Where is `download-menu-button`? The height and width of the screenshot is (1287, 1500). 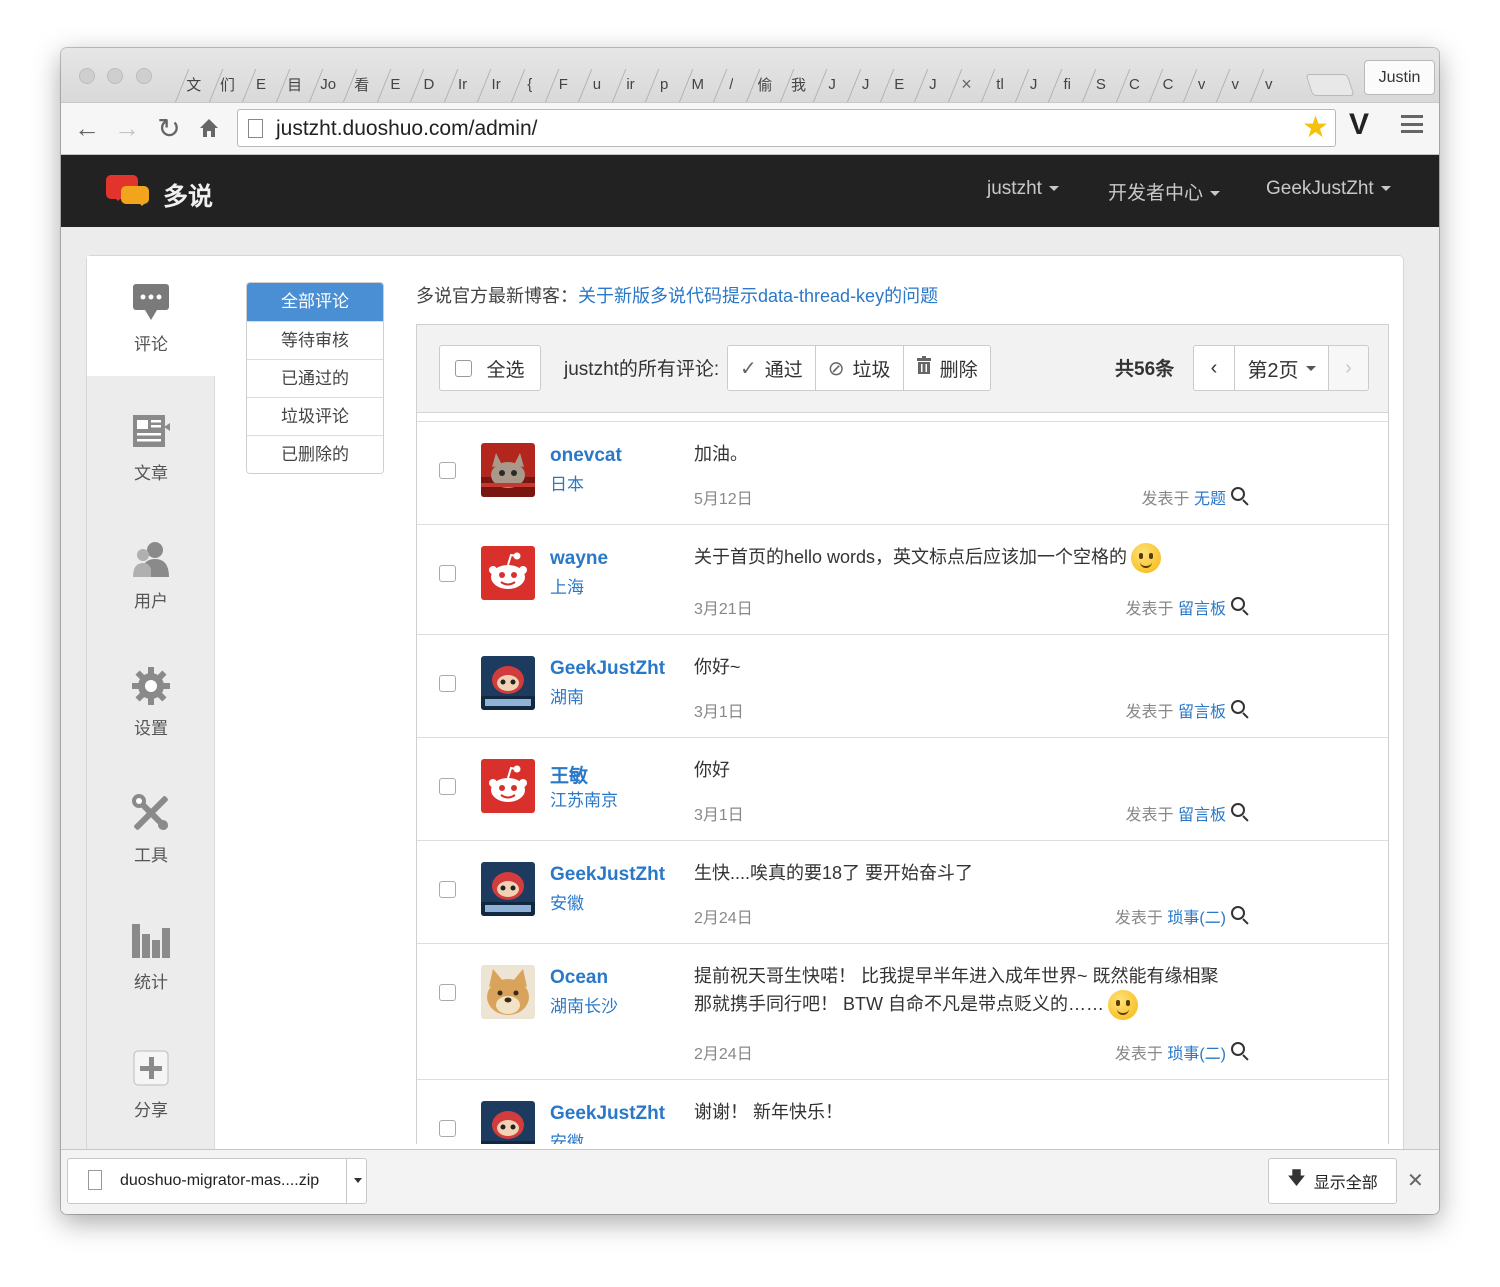
download-menu-button is located at coordinates (357, 1181).